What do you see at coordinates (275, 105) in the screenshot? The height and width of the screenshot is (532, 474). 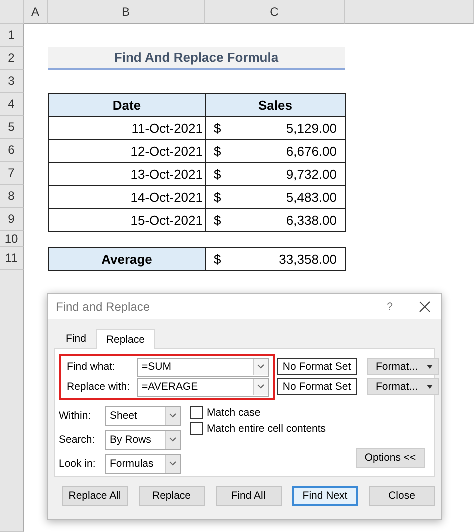 I see `table-header: Sales` at bounding box center [275, 105].